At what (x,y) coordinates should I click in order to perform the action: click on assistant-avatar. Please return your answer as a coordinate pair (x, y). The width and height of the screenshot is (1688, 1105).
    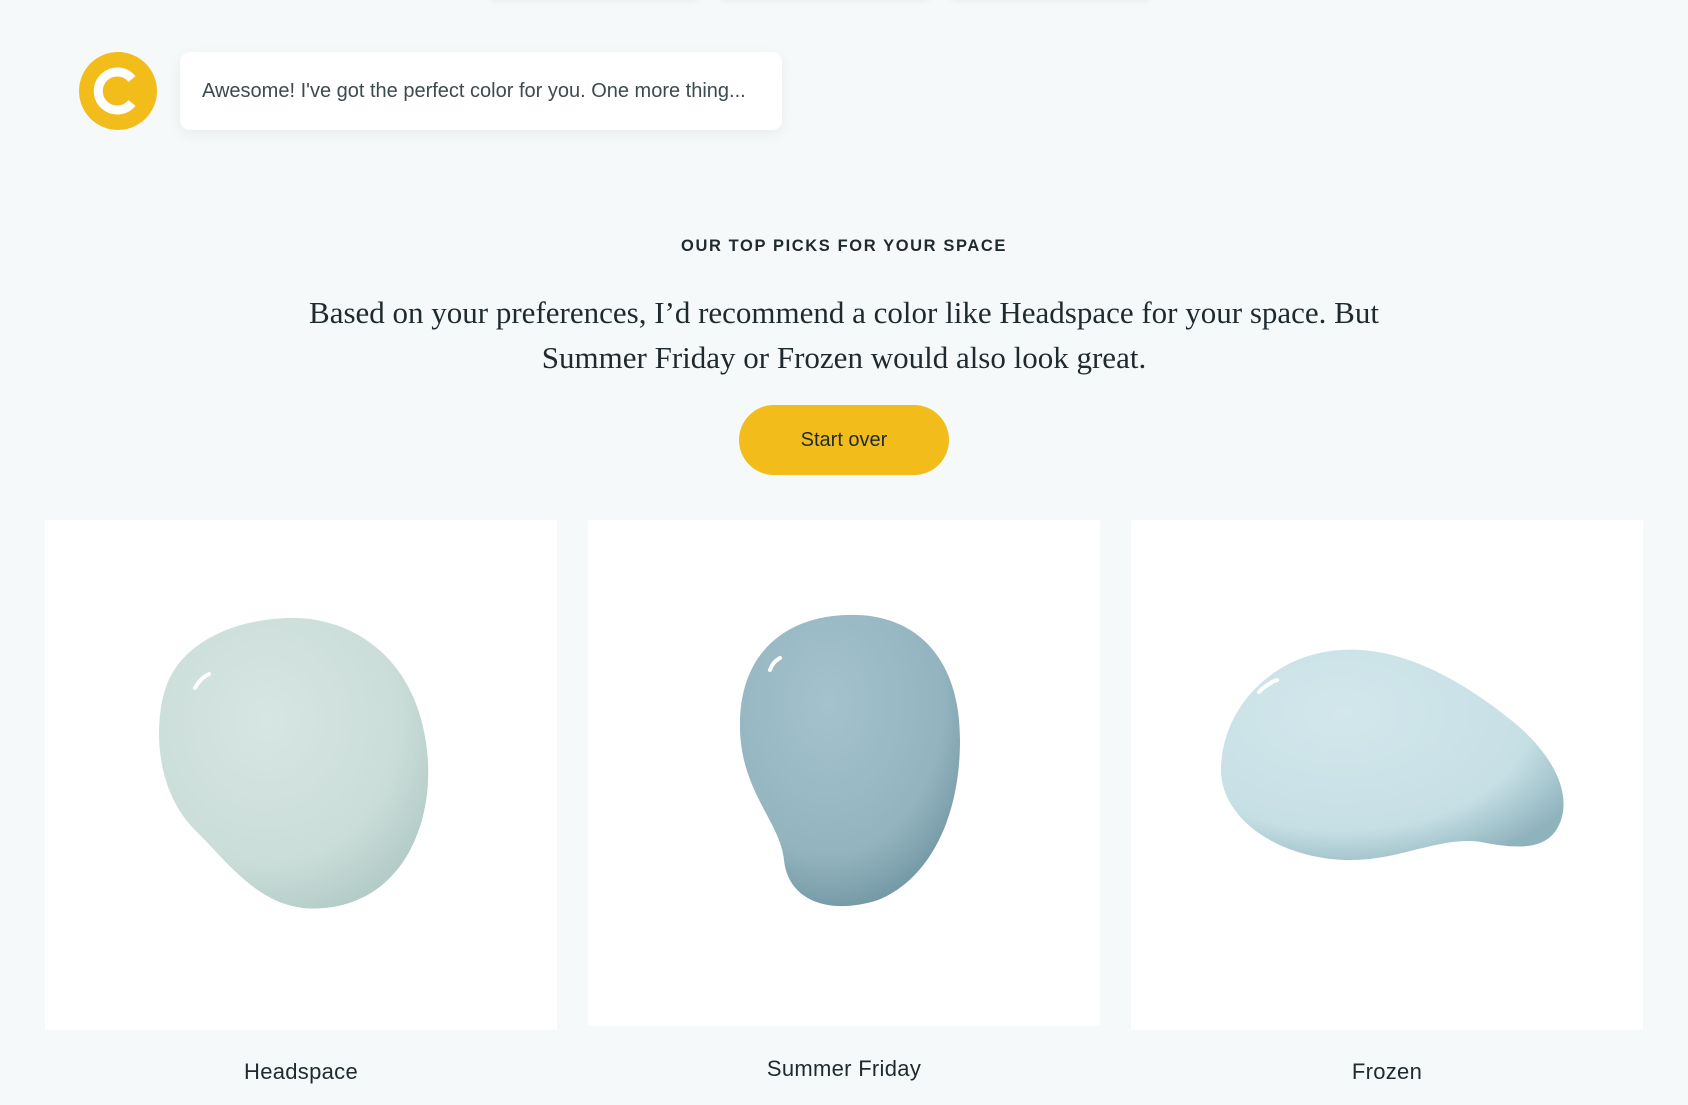
    Looking at the image, I should click on (118, 91).